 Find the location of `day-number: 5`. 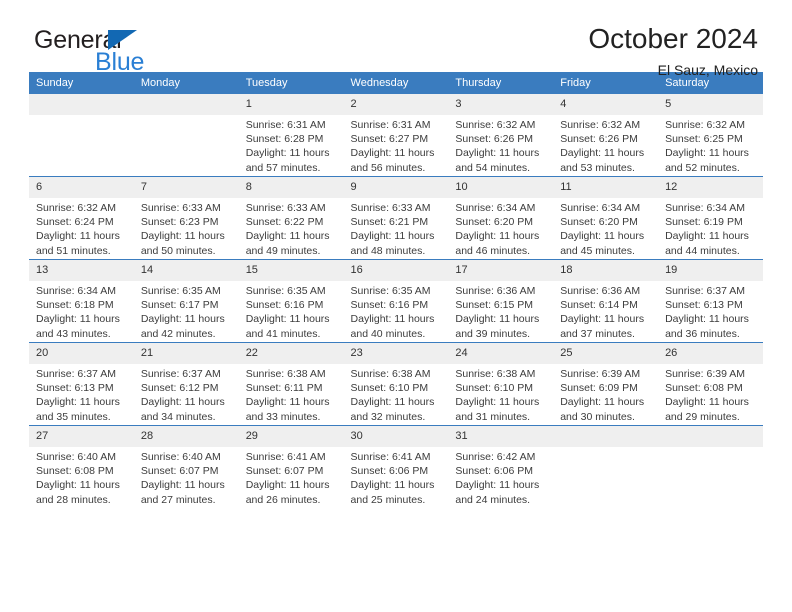

day-number: 5 is located at coordinates (710, 104).